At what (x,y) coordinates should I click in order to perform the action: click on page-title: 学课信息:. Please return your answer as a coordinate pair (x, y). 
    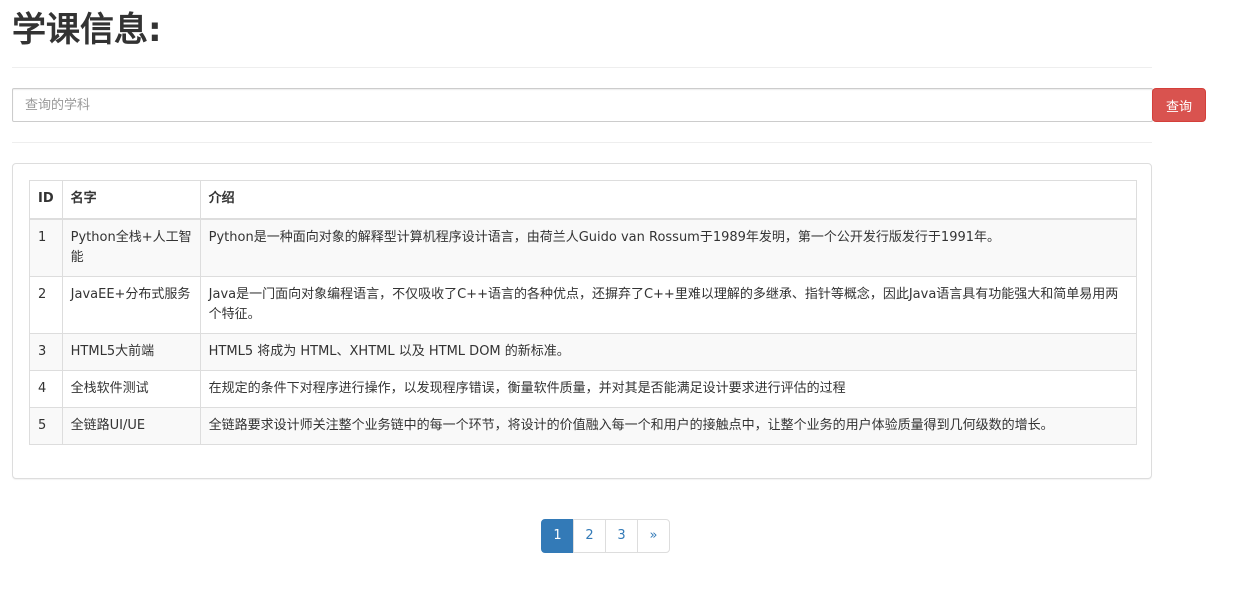
    Looking at the image, I should click on (87, 30).